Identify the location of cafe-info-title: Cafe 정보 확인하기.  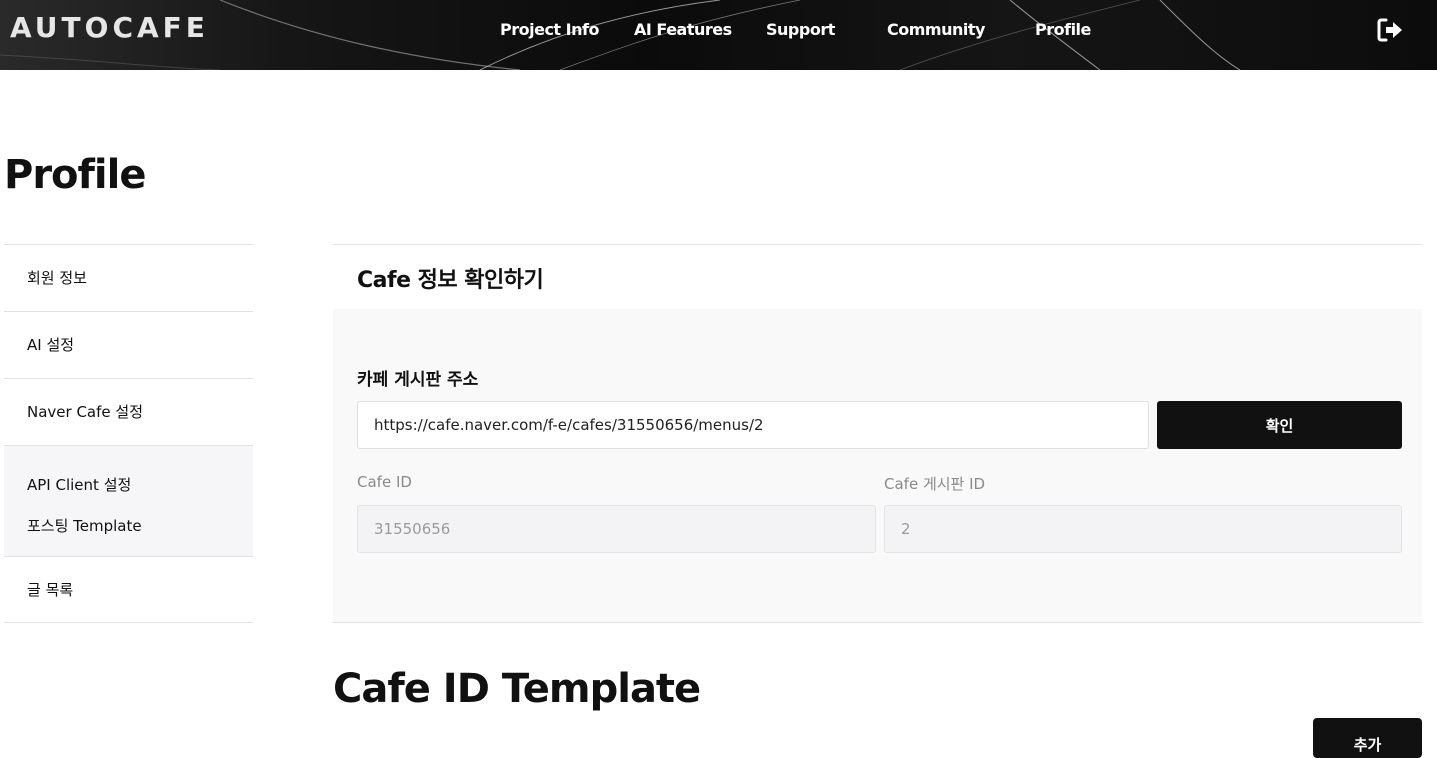
(450, 280).